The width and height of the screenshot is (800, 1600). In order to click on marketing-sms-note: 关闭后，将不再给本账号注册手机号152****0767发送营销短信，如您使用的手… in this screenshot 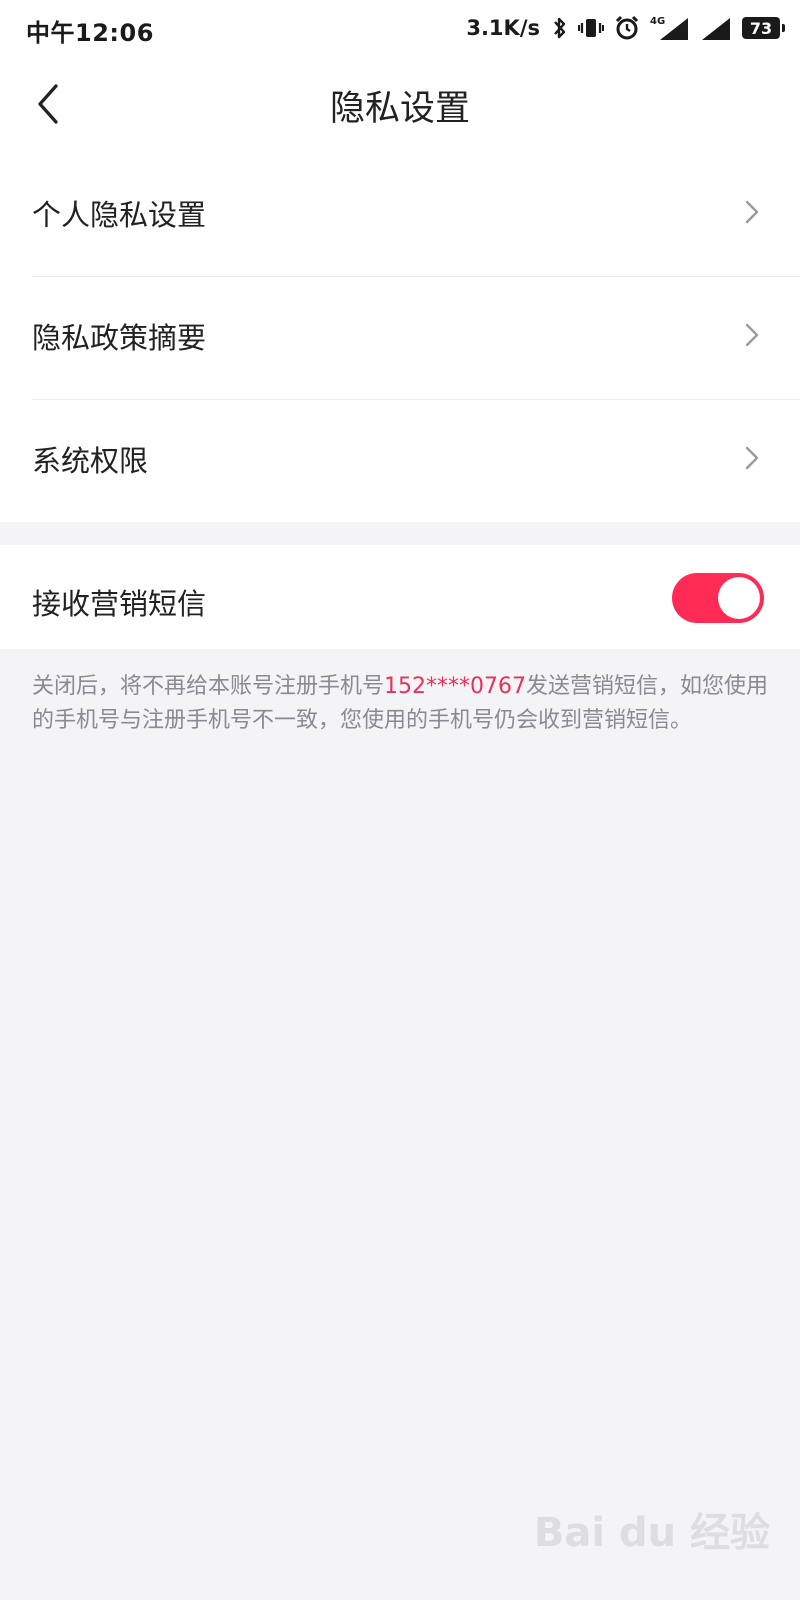, I will do `click(402, 704)`.